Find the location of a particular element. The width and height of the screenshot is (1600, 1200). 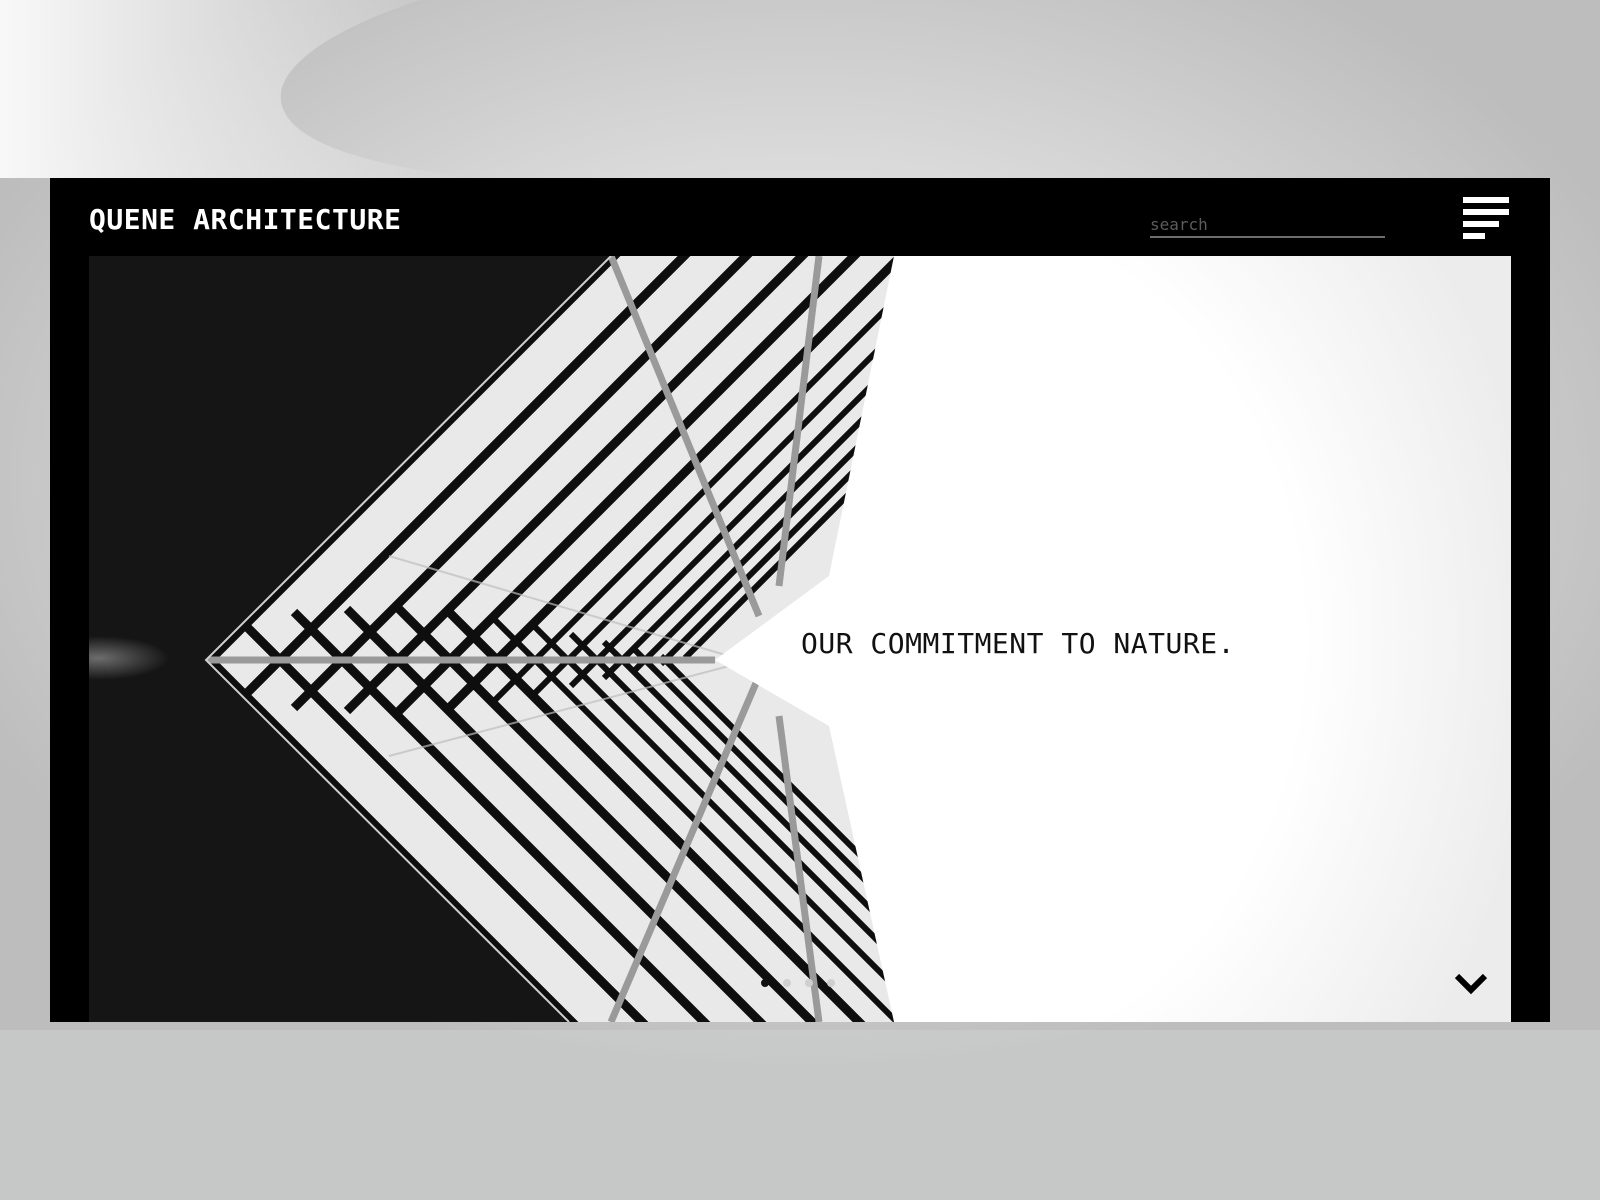

site-title: QUENE ARCHITECTURE is located at coordinates (245, 220).